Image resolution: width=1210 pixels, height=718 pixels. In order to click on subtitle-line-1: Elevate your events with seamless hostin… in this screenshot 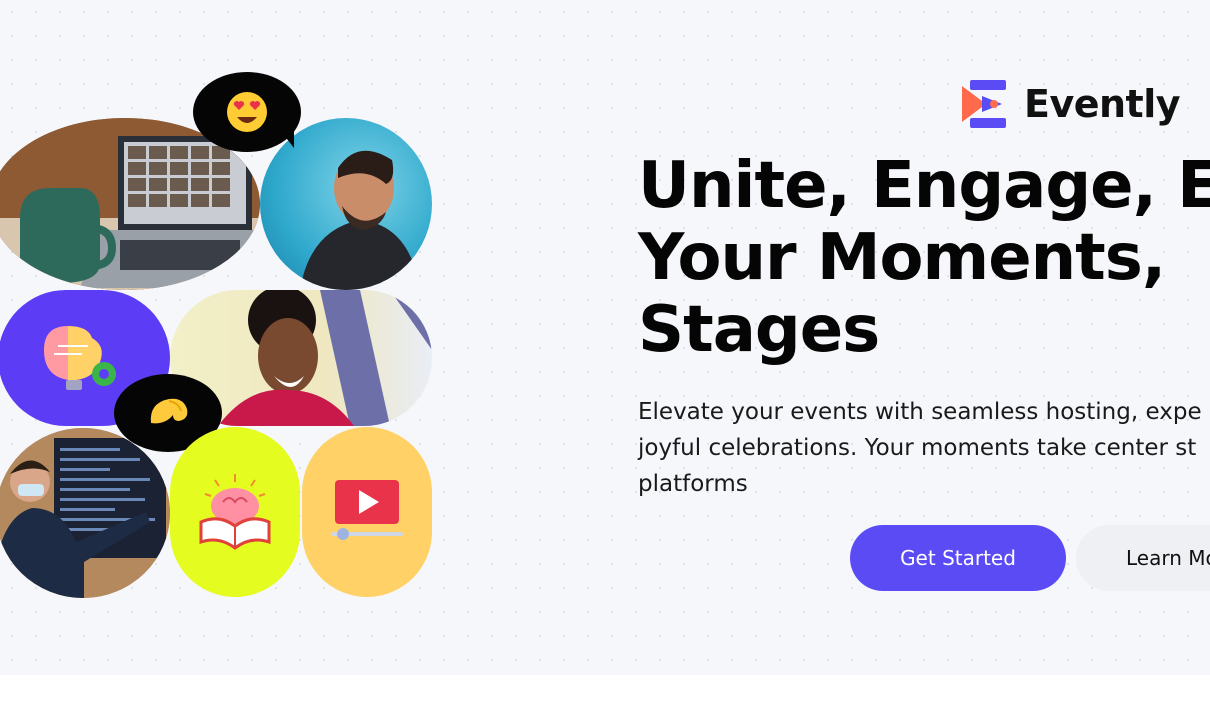, I will do `click(920, 412)`.